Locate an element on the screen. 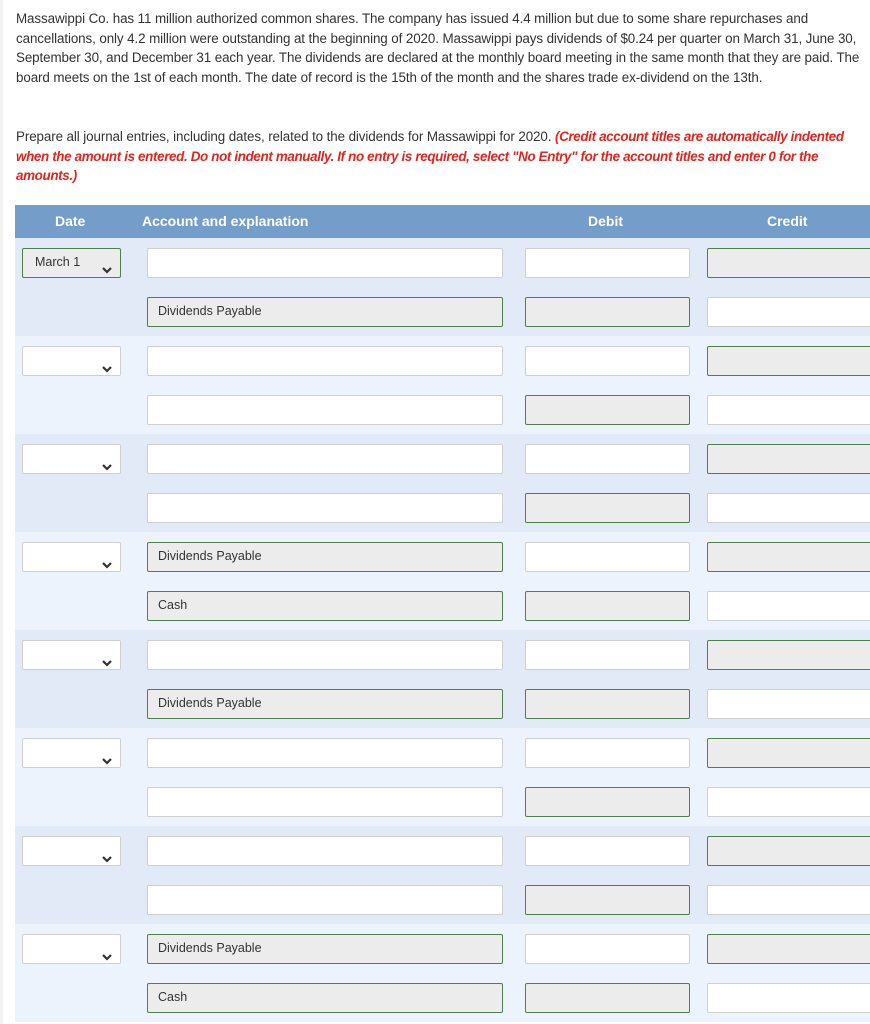 This screenshot has height=1024, width=870. debit-line: March 1 is located at coordinates (442, 263).